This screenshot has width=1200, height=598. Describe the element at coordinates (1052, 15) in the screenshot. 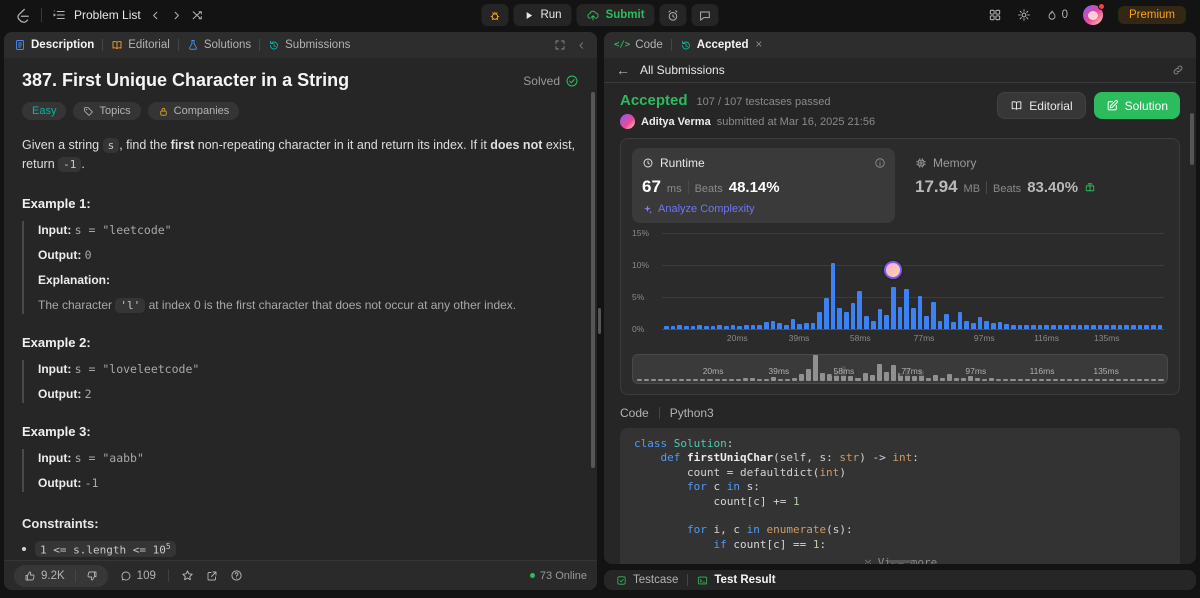

I see `flame-icon` at that location.